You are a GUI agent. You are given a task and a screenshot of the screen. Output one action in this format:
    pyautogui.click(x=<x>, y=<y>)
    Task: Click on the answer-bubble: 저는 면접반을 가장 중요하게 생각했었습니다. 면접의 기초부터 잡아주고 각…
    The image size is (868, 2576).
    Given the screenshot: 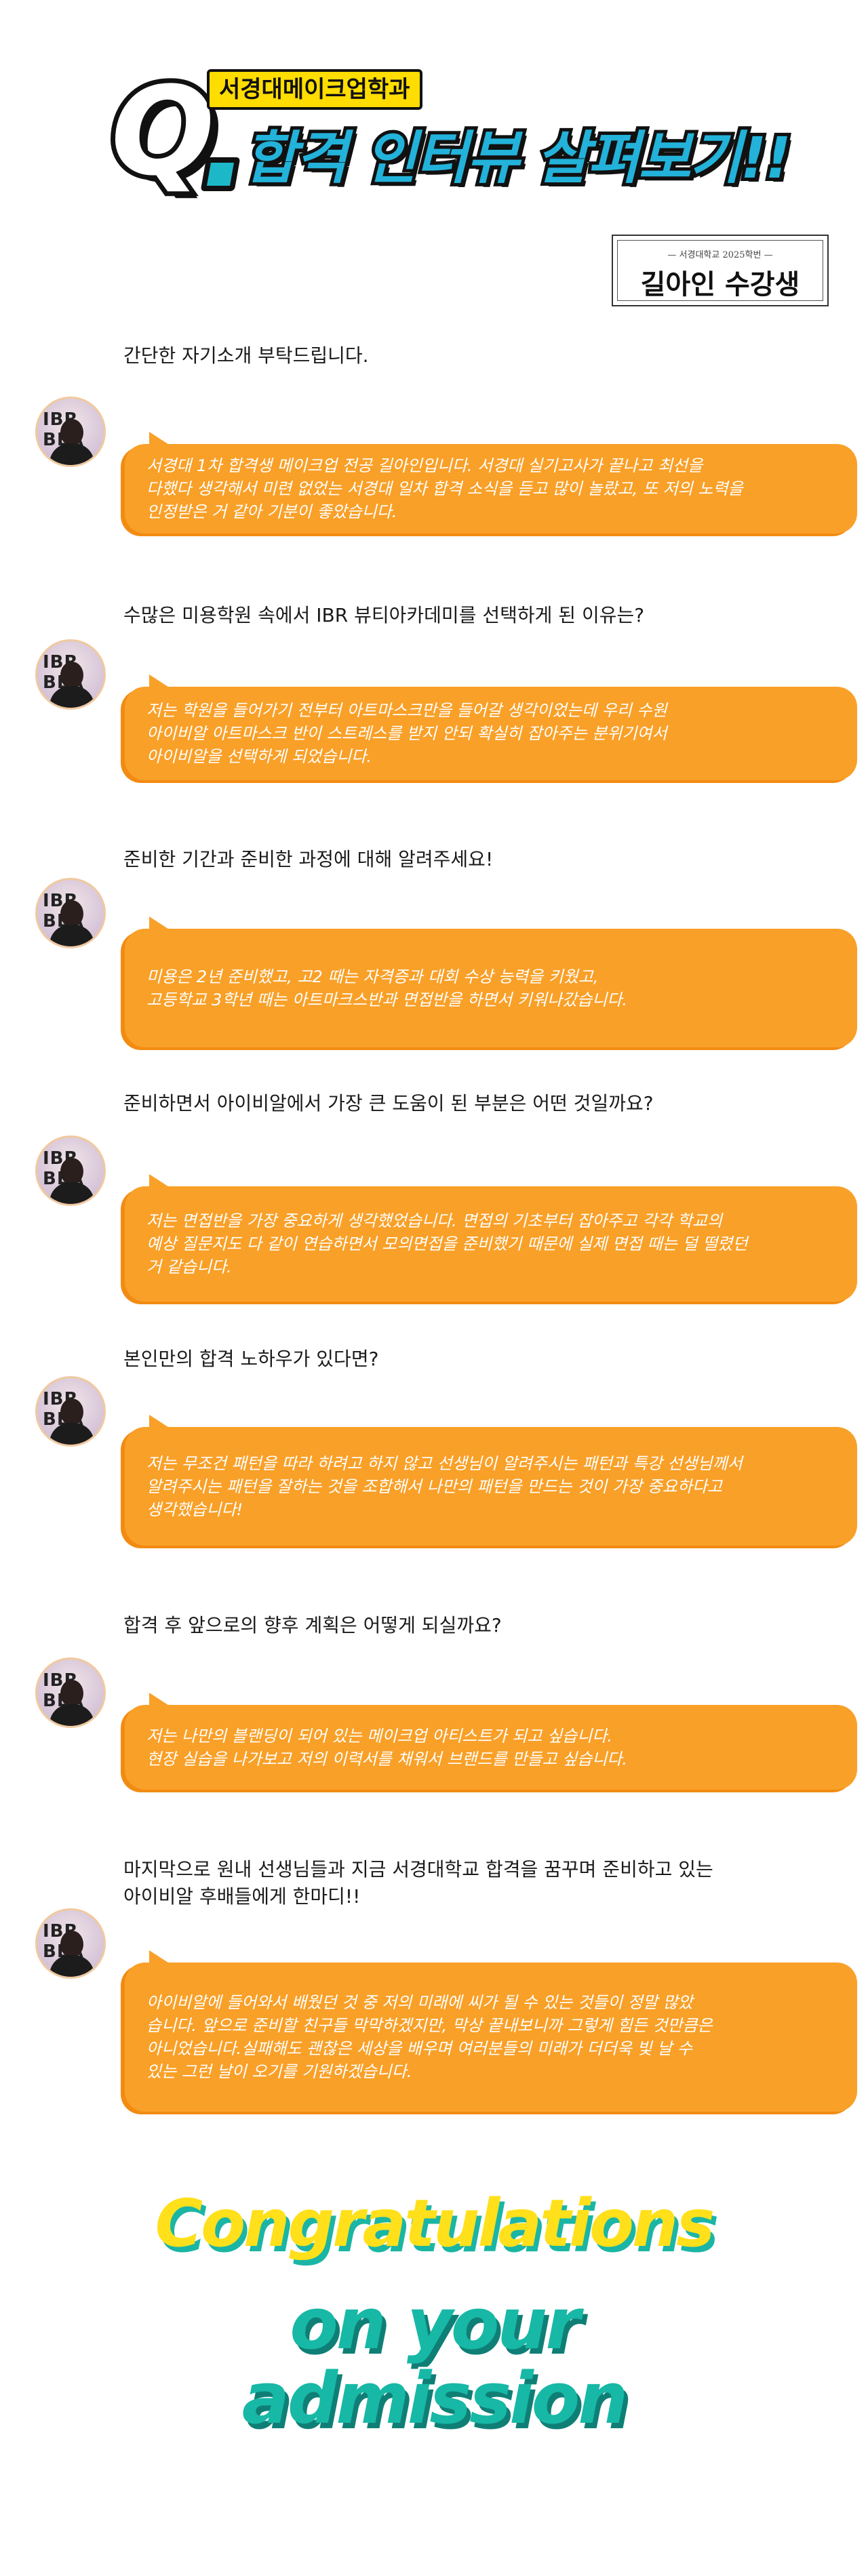 What is the action you would take?
    pyautogui.click(x=491, y=1238)
    